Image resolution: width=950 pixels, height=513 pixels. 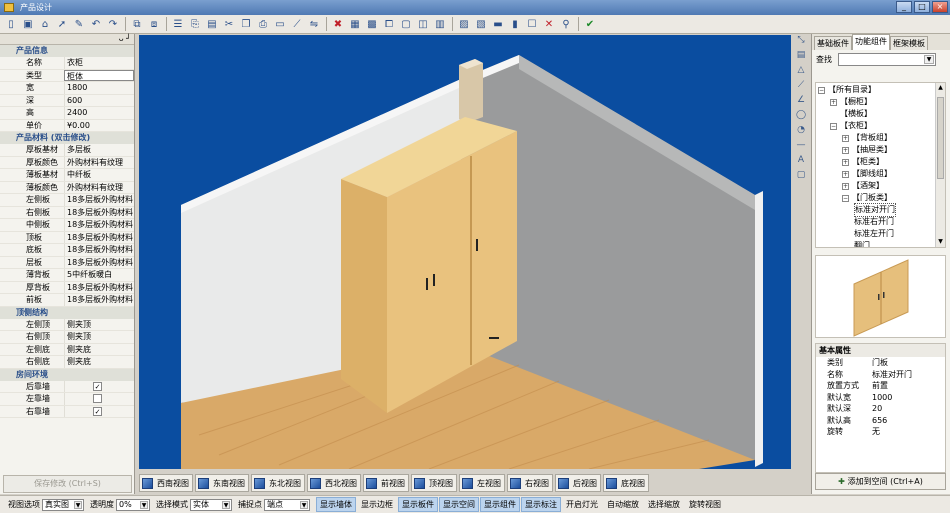 I want to click on dash-icon: —, so click(x=801, y=147).